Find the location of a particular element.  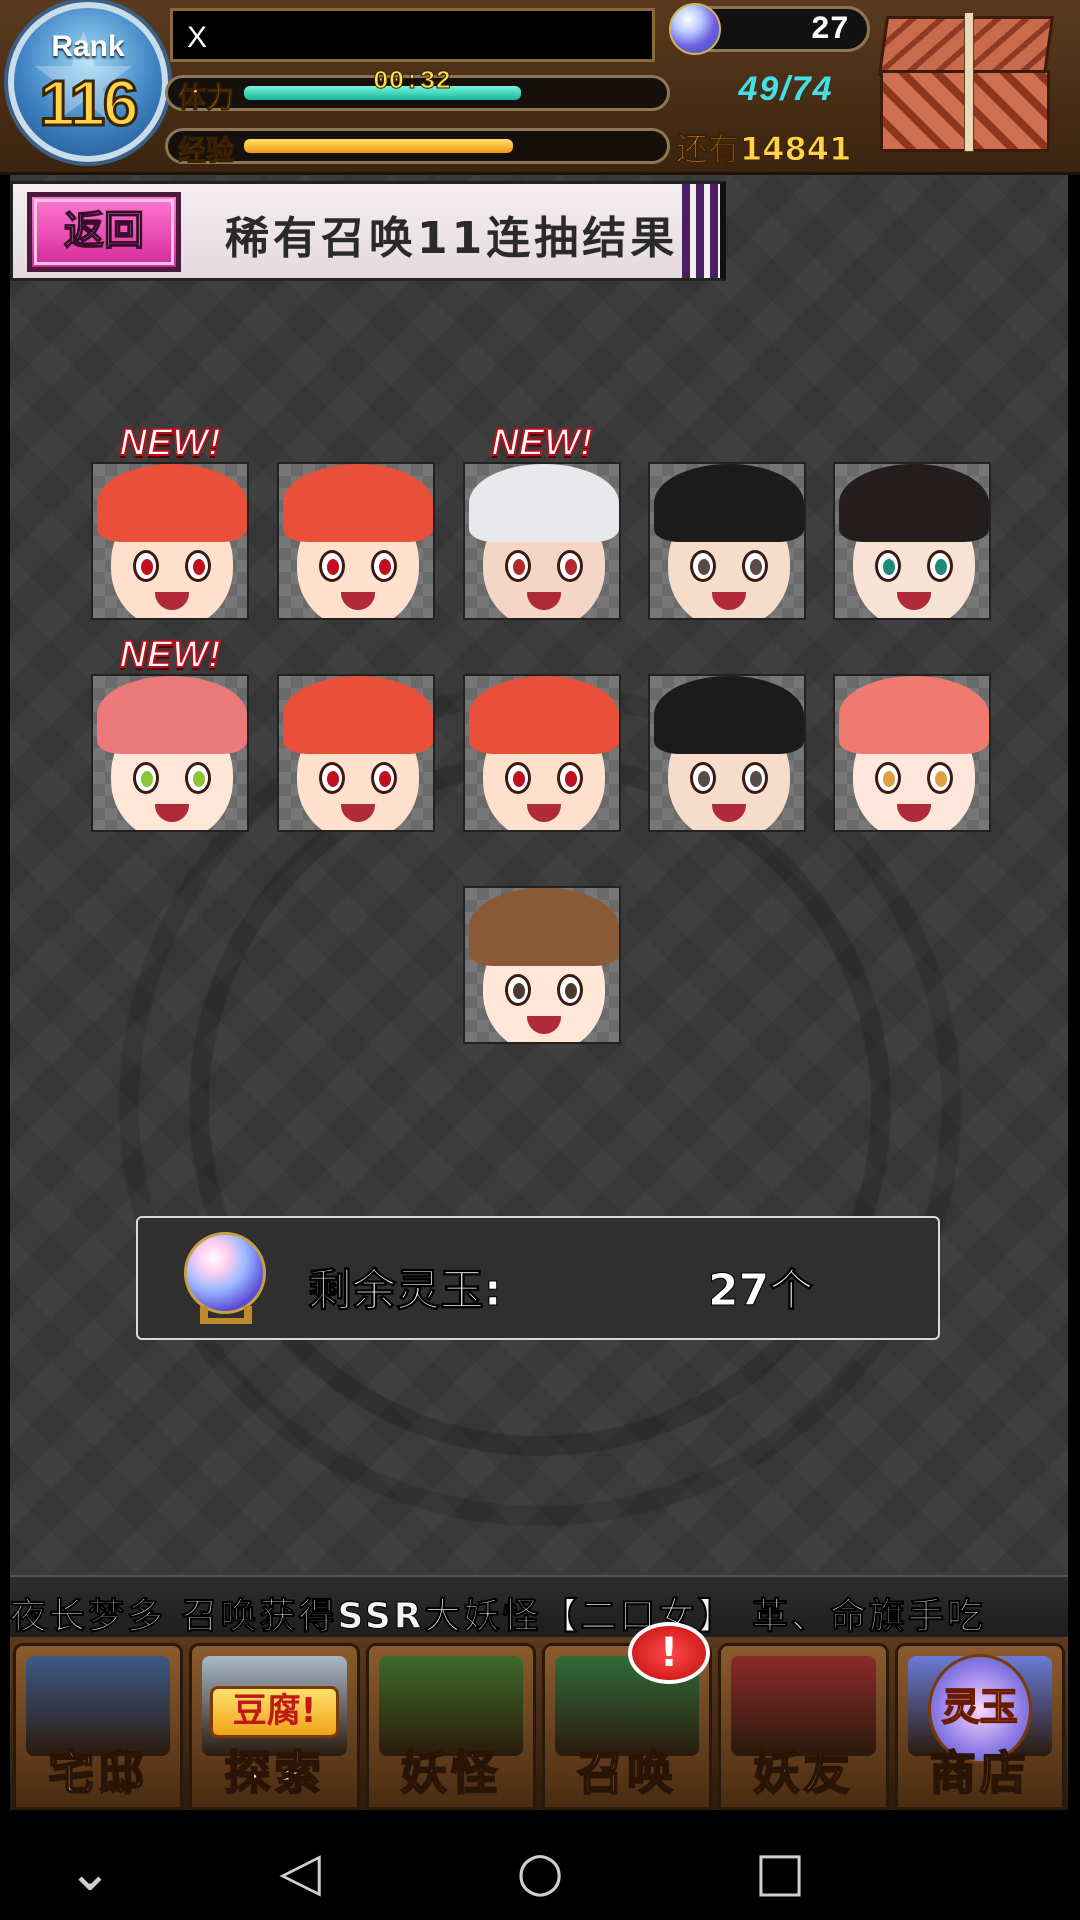

exp-bar: 经验 is located at coordinates (417, 148).